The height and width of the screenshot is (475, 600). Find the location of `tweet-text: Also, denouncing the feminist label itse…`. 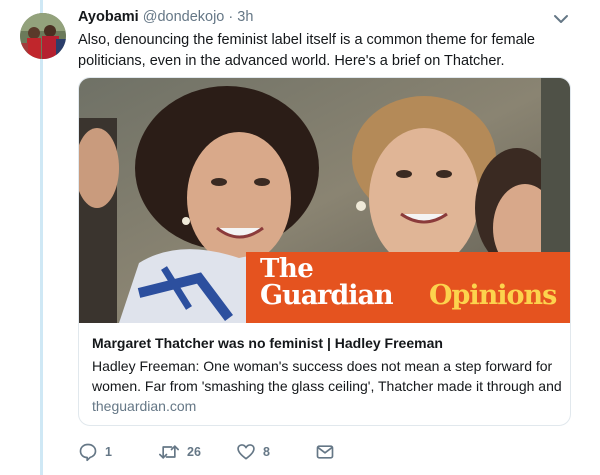

tweet-text: Also, denouncing the feminist label itse… is located at coordinates (306, 50).